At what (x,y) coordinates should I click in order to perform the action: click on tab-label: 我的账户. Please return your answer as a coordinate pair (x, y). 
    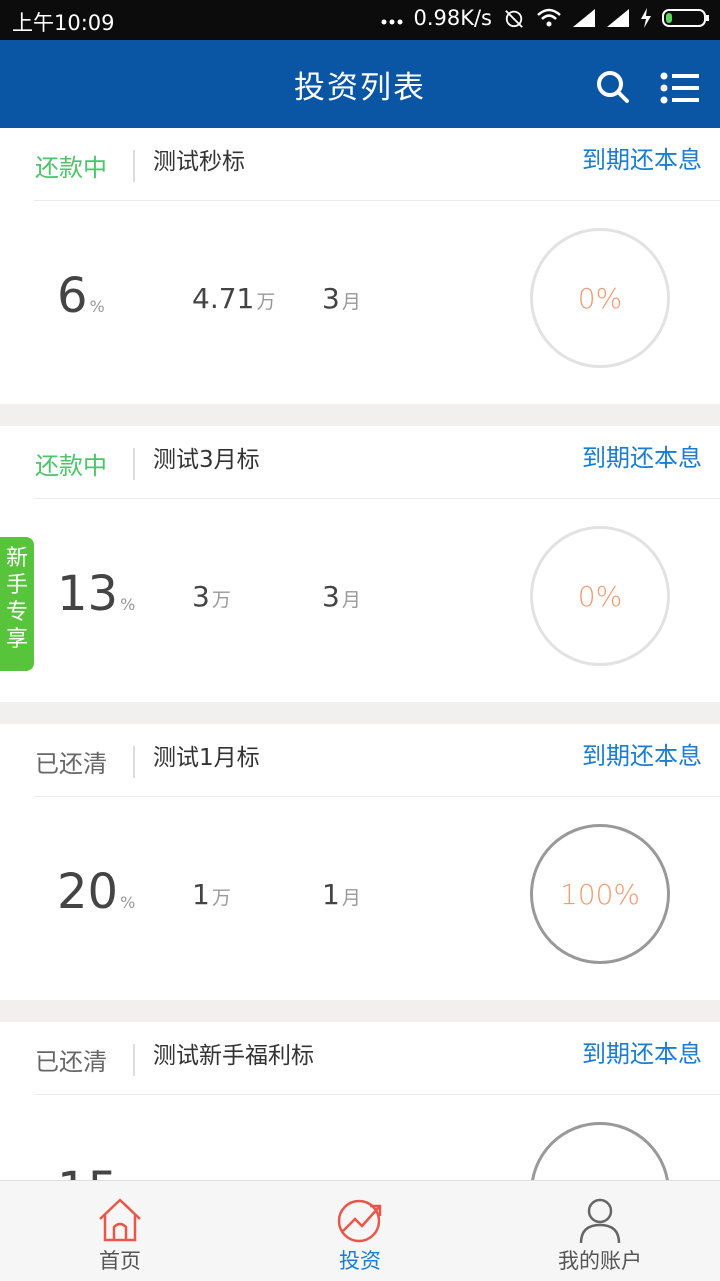
    Looking at the image, I should click on (600, 1261).